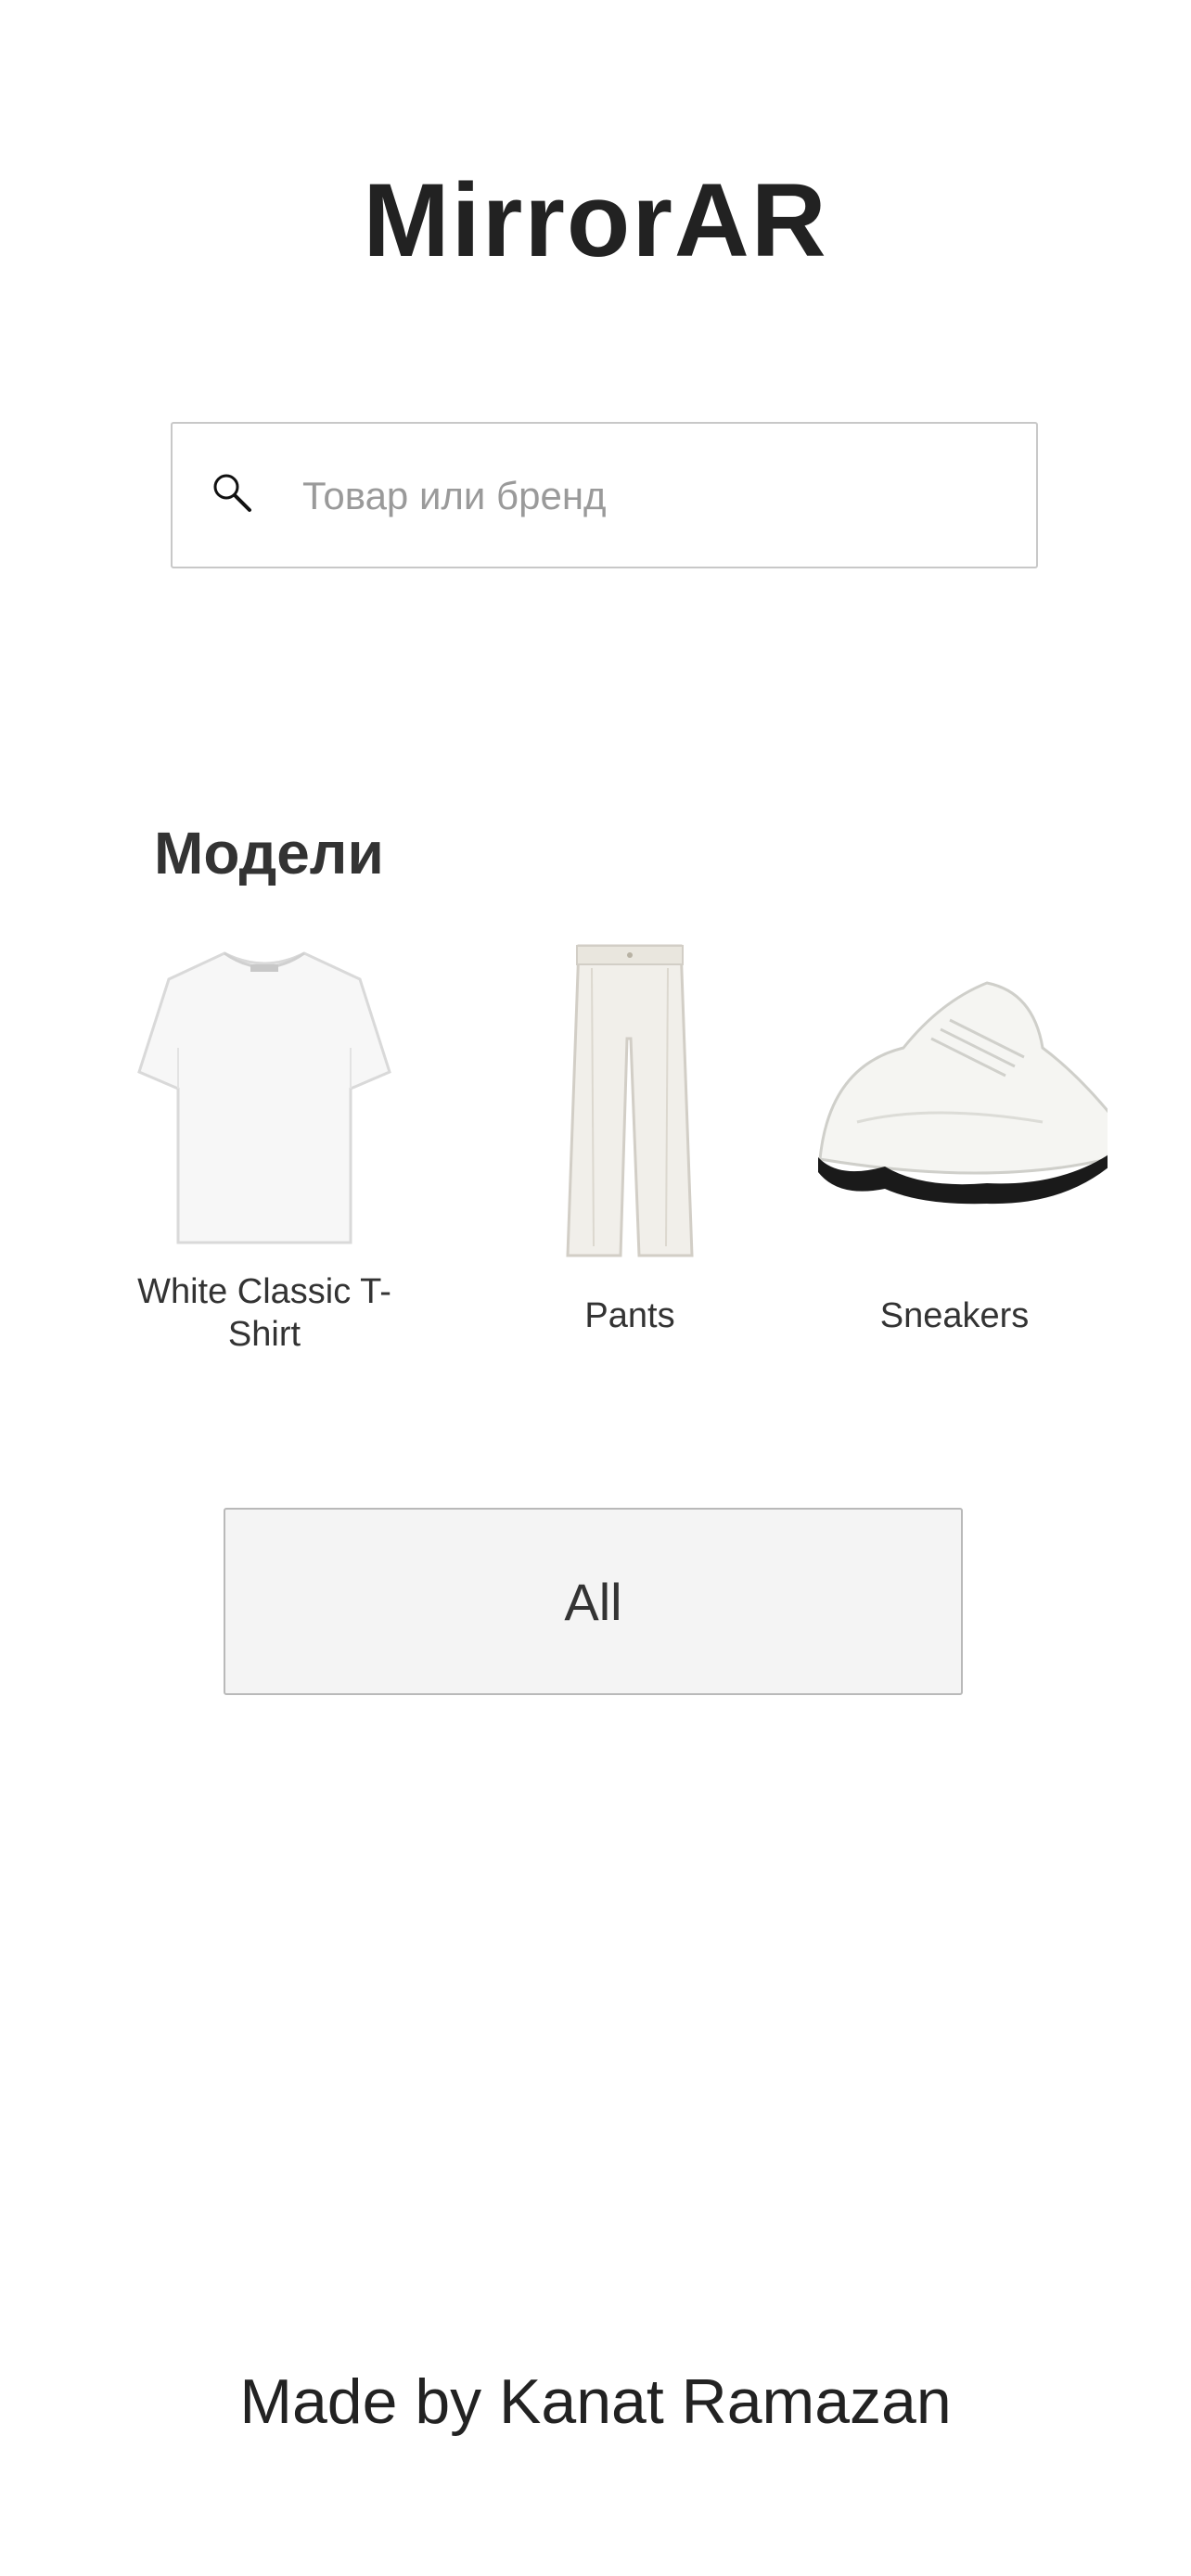 Image resolution: width=1191 pixels, height=2576 pixels. Describe the element at coordinates (593, 1601) in the screenshot. I see `all-button: All` at that location.